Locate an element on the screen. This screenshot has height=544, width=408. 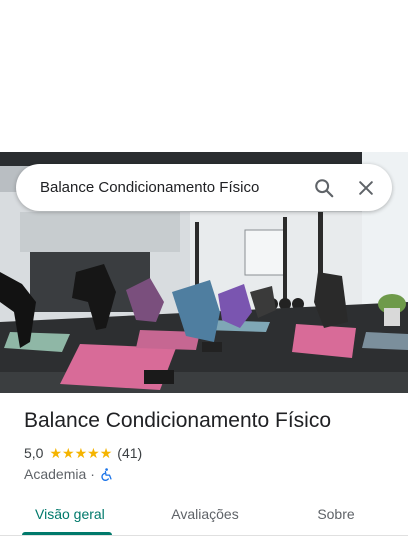
category-row: Academia · is located at coordinates (68, 474).